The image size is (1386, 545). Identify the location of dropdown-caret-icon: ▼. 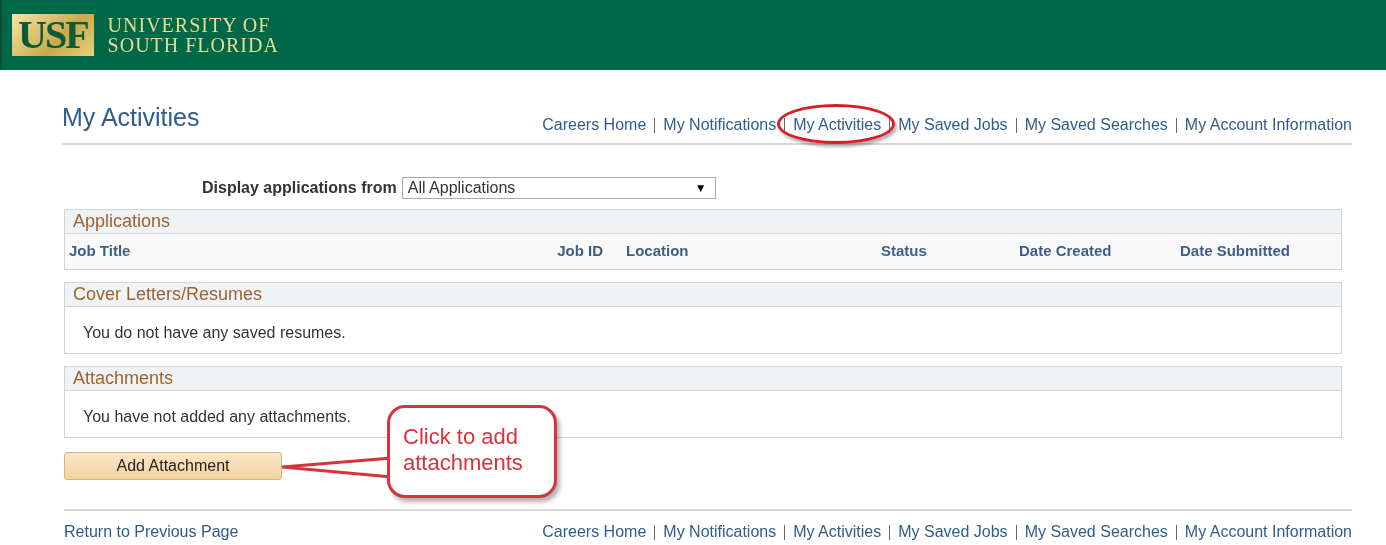
(700, 188).